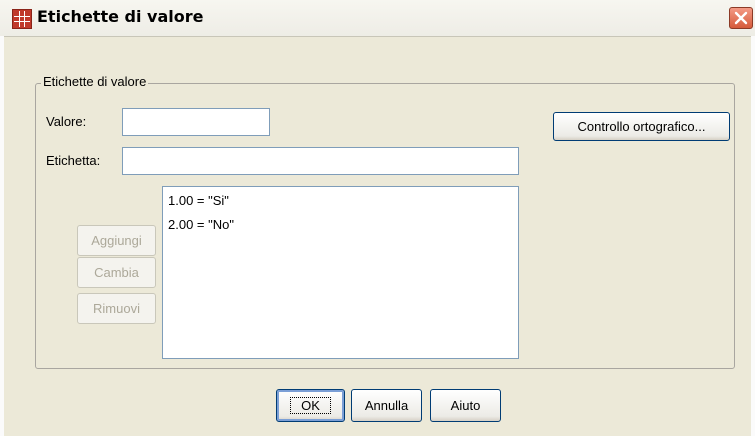 This screenshot has height=436, width=755. Describe the element at coordinates (2, 236) in the screenshot. I see `window-border-left` at that location.